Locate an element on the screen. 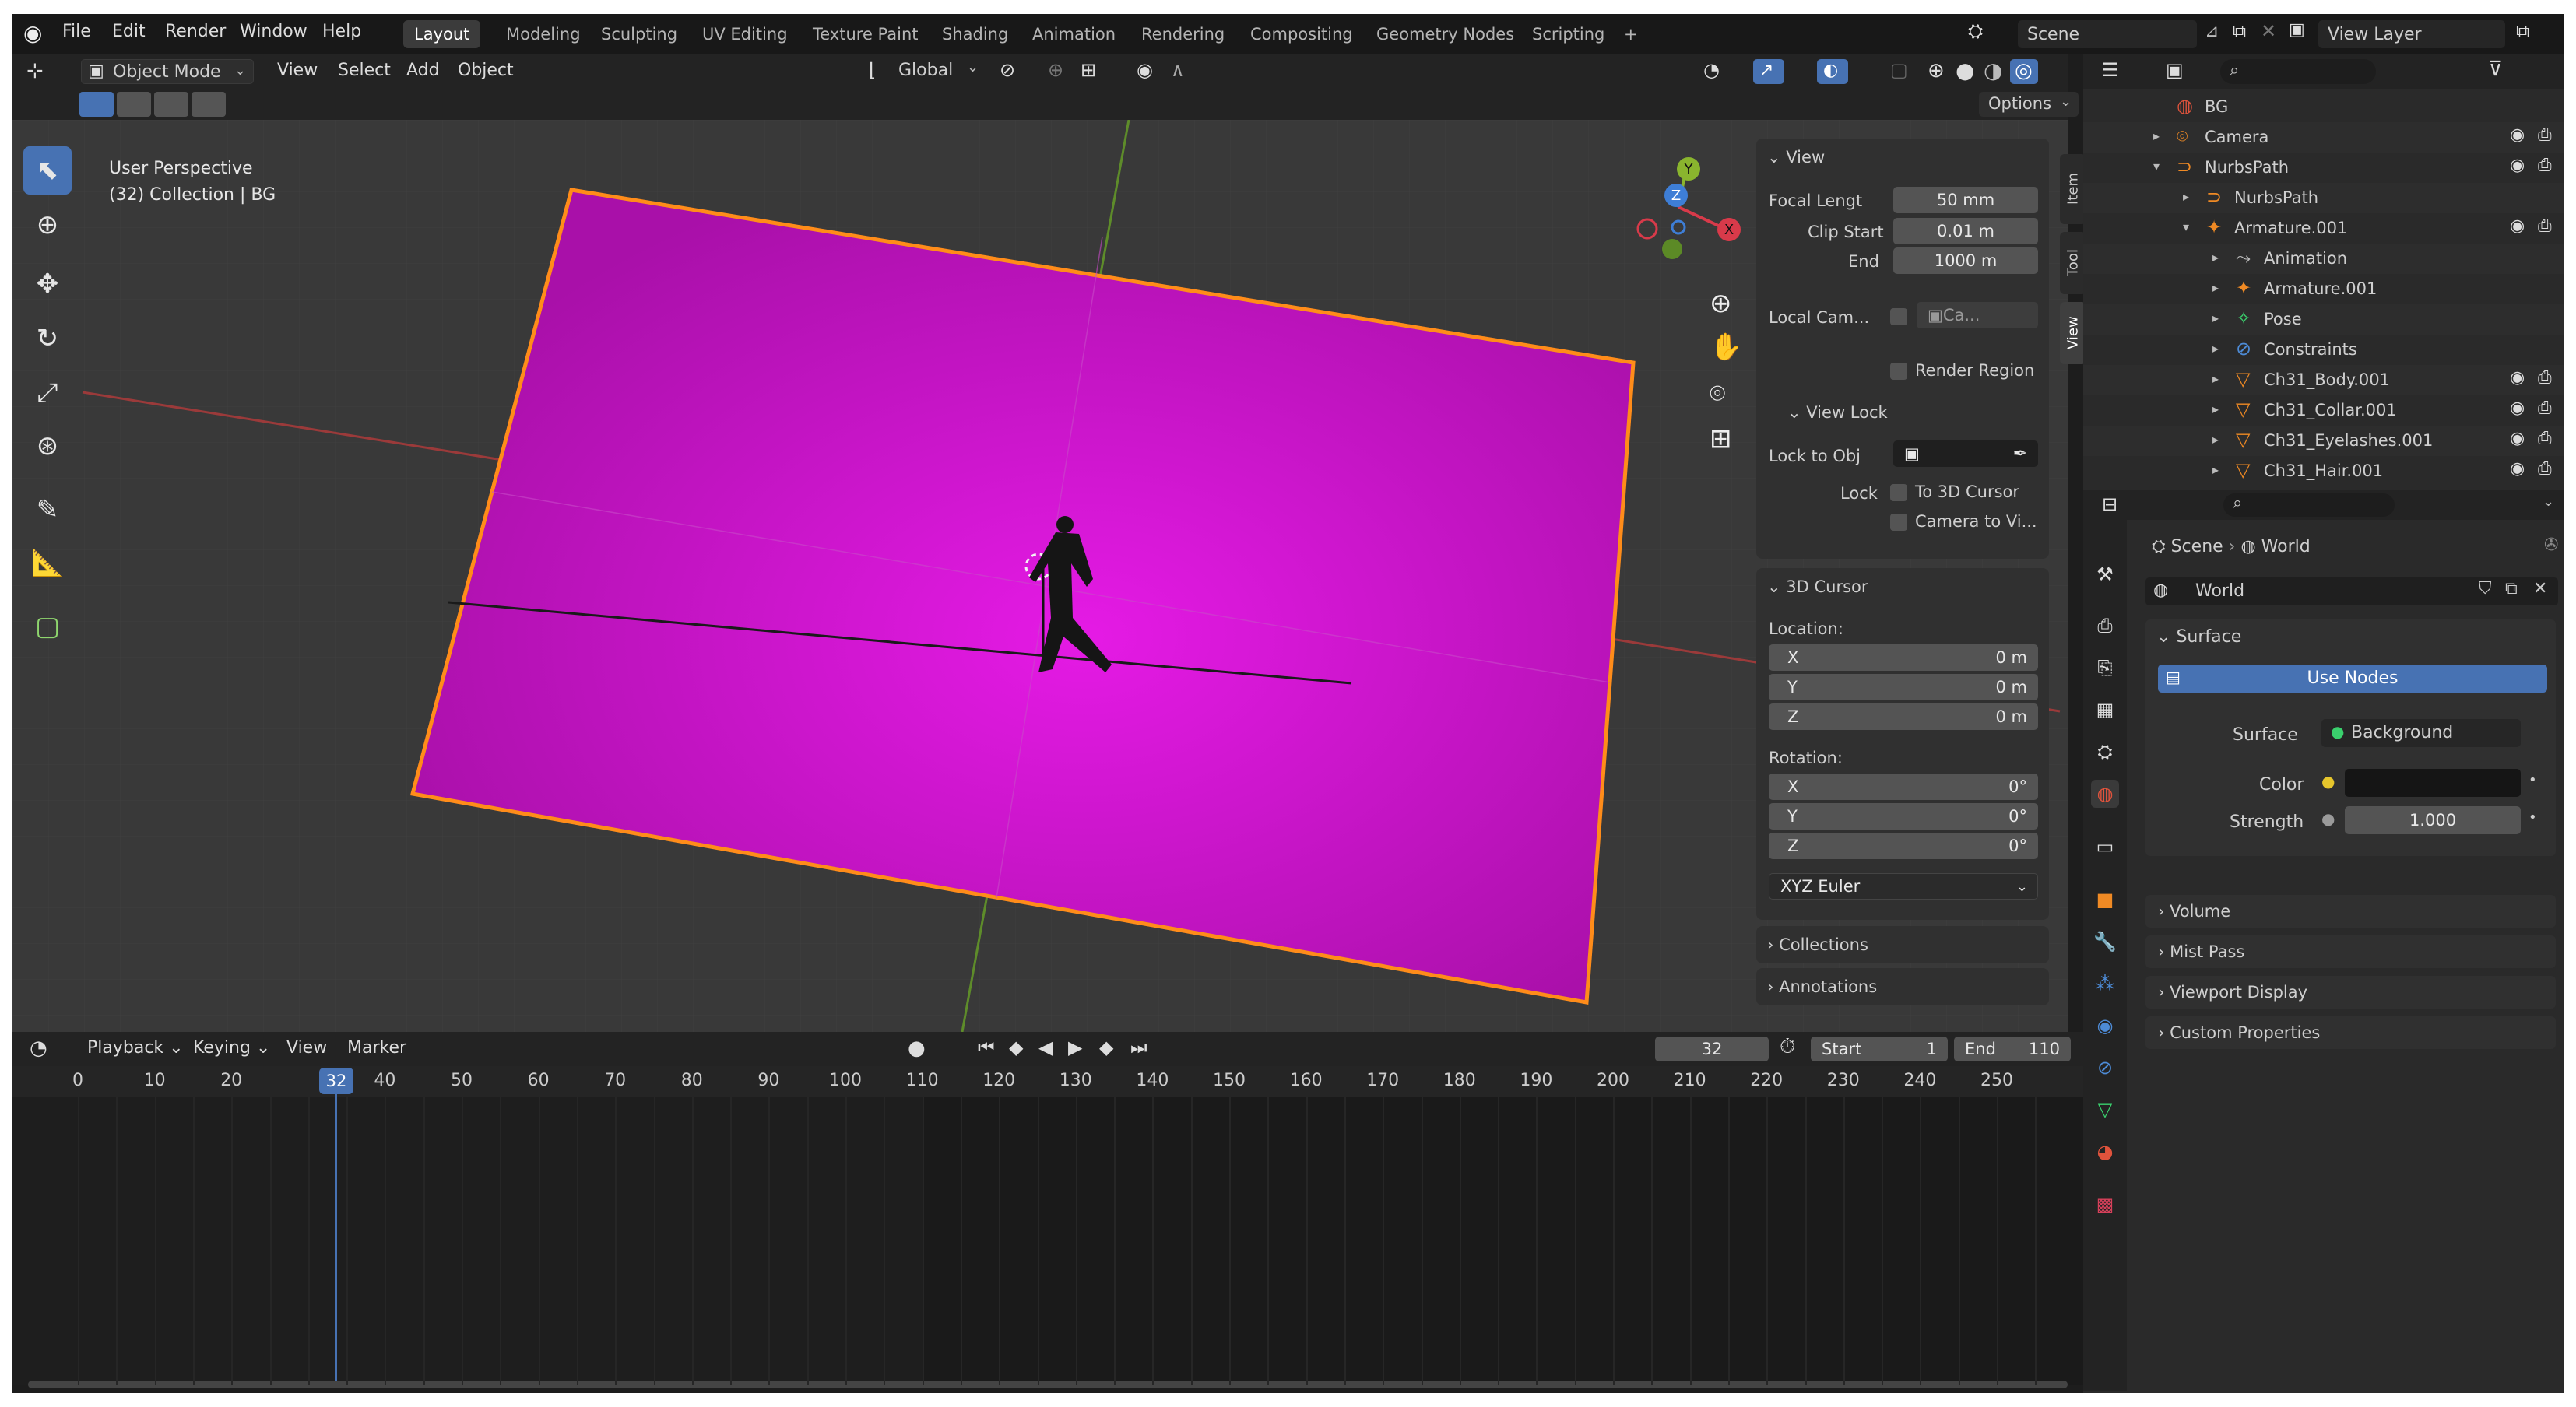  menu-select: Select is located at coordinates (364, 70).